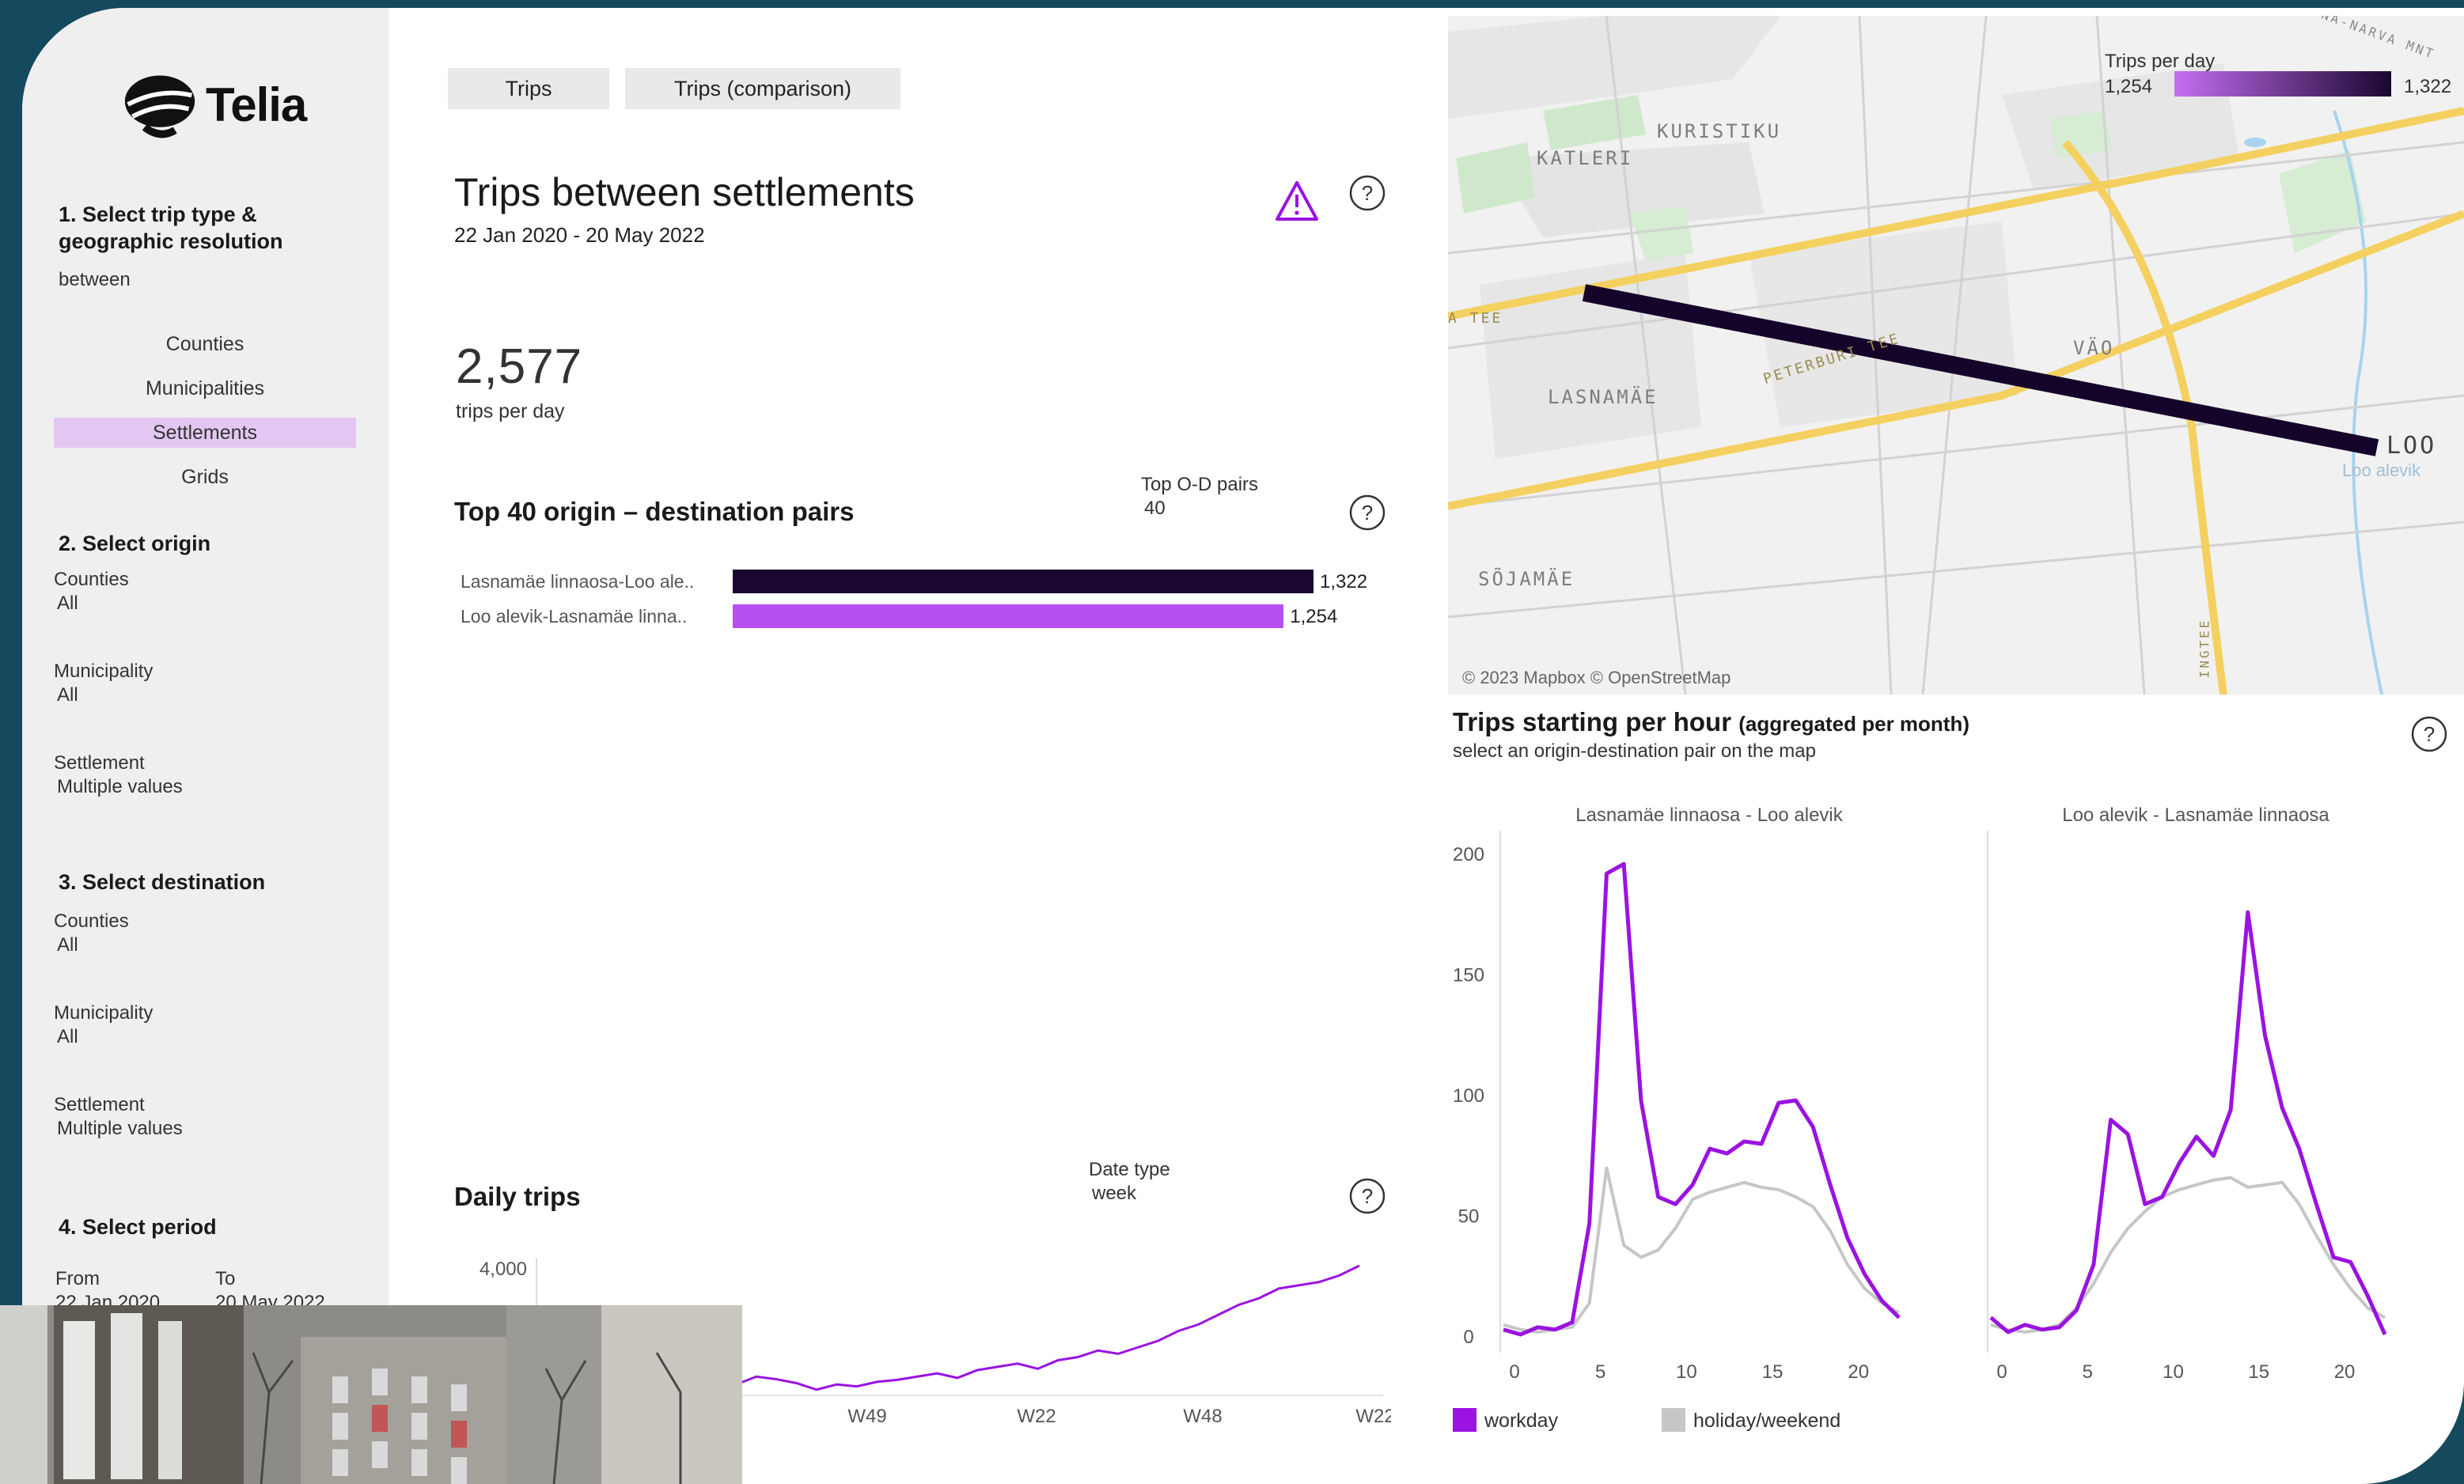 This screenshot has width=2464, height=1484. Describe the element at coordinates (1596, 678) in the screenshot. I see `map-attribution: © 2023 Mapbox © OpenStreetMap` at that location.